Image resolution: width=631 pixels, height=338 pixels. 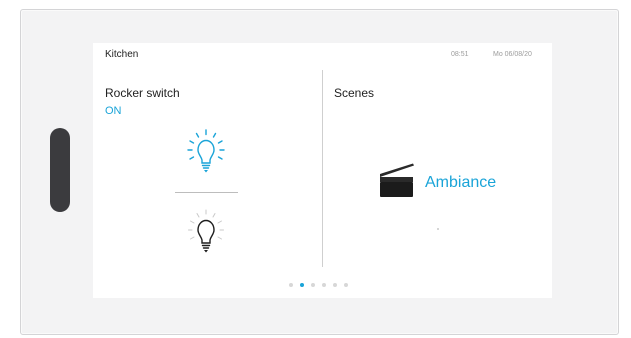 I want to click on page-indicator, so click(x=318, y=285).